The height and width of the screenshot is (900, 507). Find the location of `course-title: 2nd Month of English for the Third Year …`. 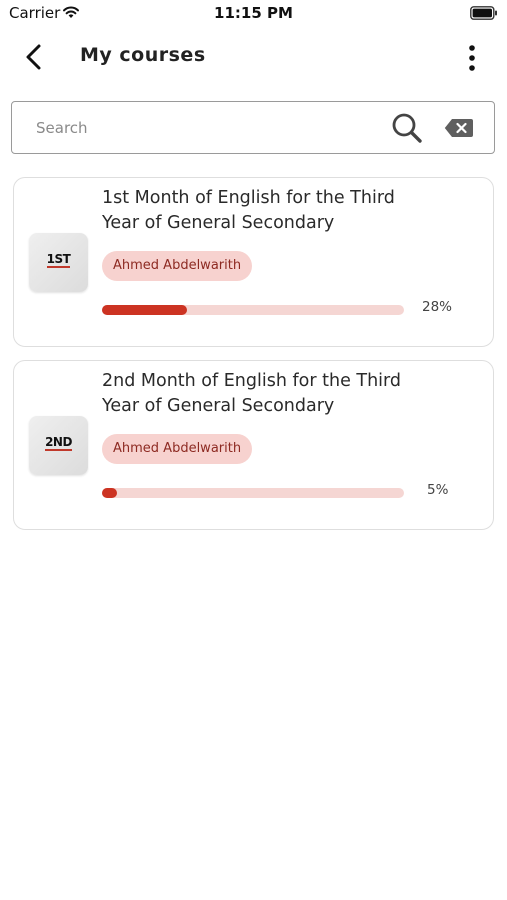

course-title: 2nd Month of English for the Third Year … is located at coordinates (252, 393).